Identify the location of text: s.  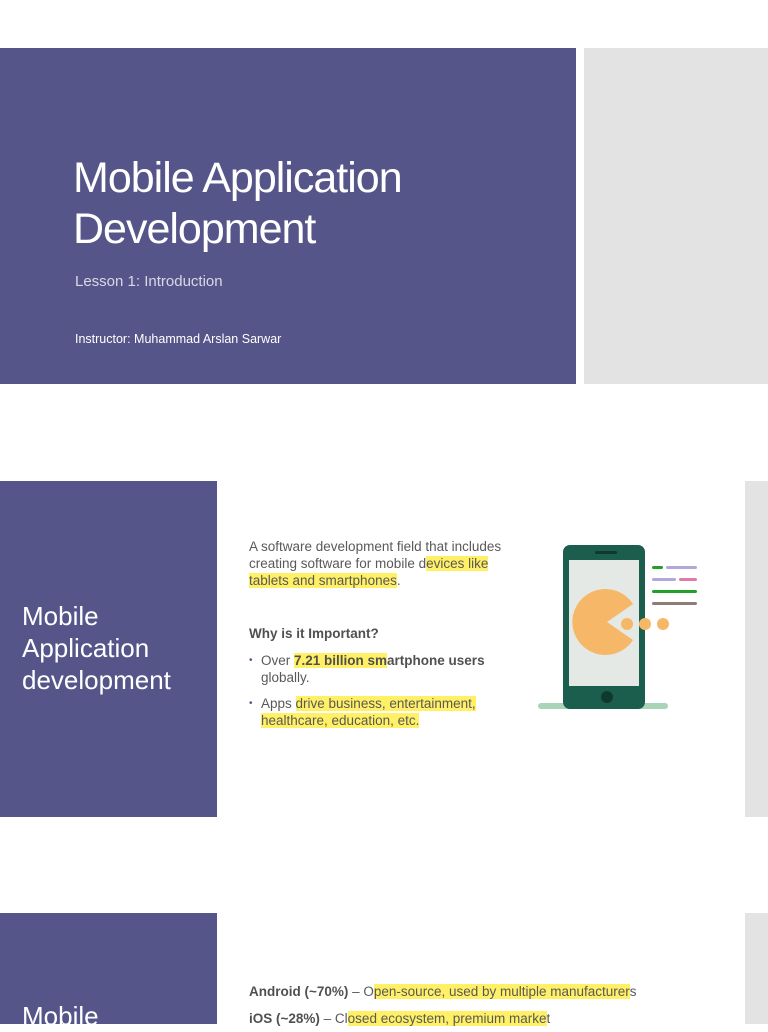
(633, 991).